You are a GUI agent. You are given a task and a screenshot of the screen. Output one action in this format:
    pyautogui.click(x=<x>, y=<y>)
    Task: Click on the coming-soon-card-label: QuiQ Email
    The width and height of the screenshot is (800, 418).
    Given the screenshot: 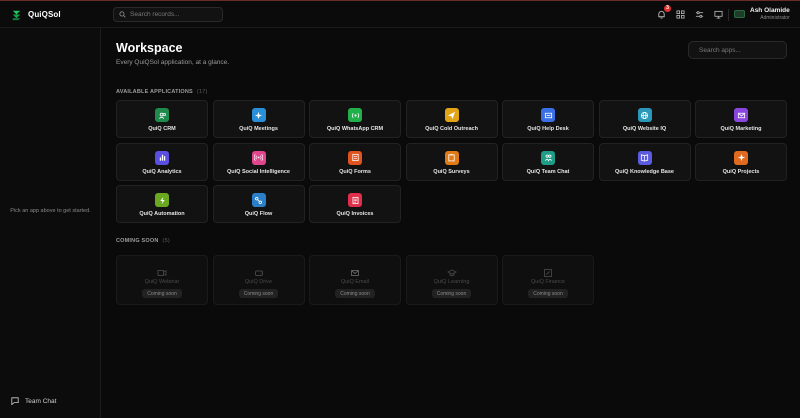 What is the action you would take?
    pyautogui.click(x=355, y=282)
    